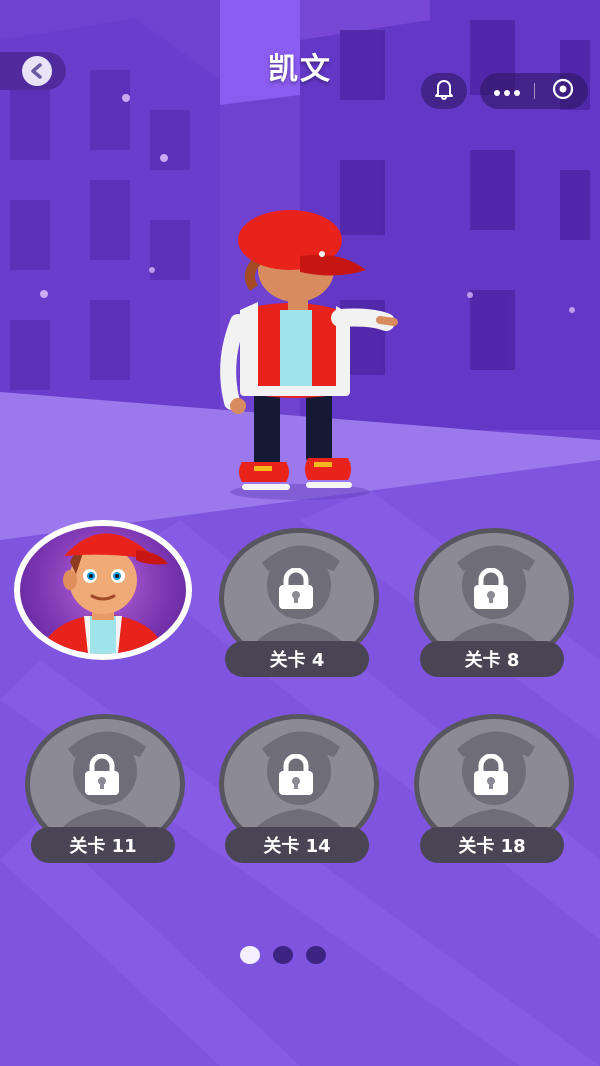 This screenshot has height=1066, width=600. I want to click on level-requirement-label: 关卡 4, so click(297, 659).